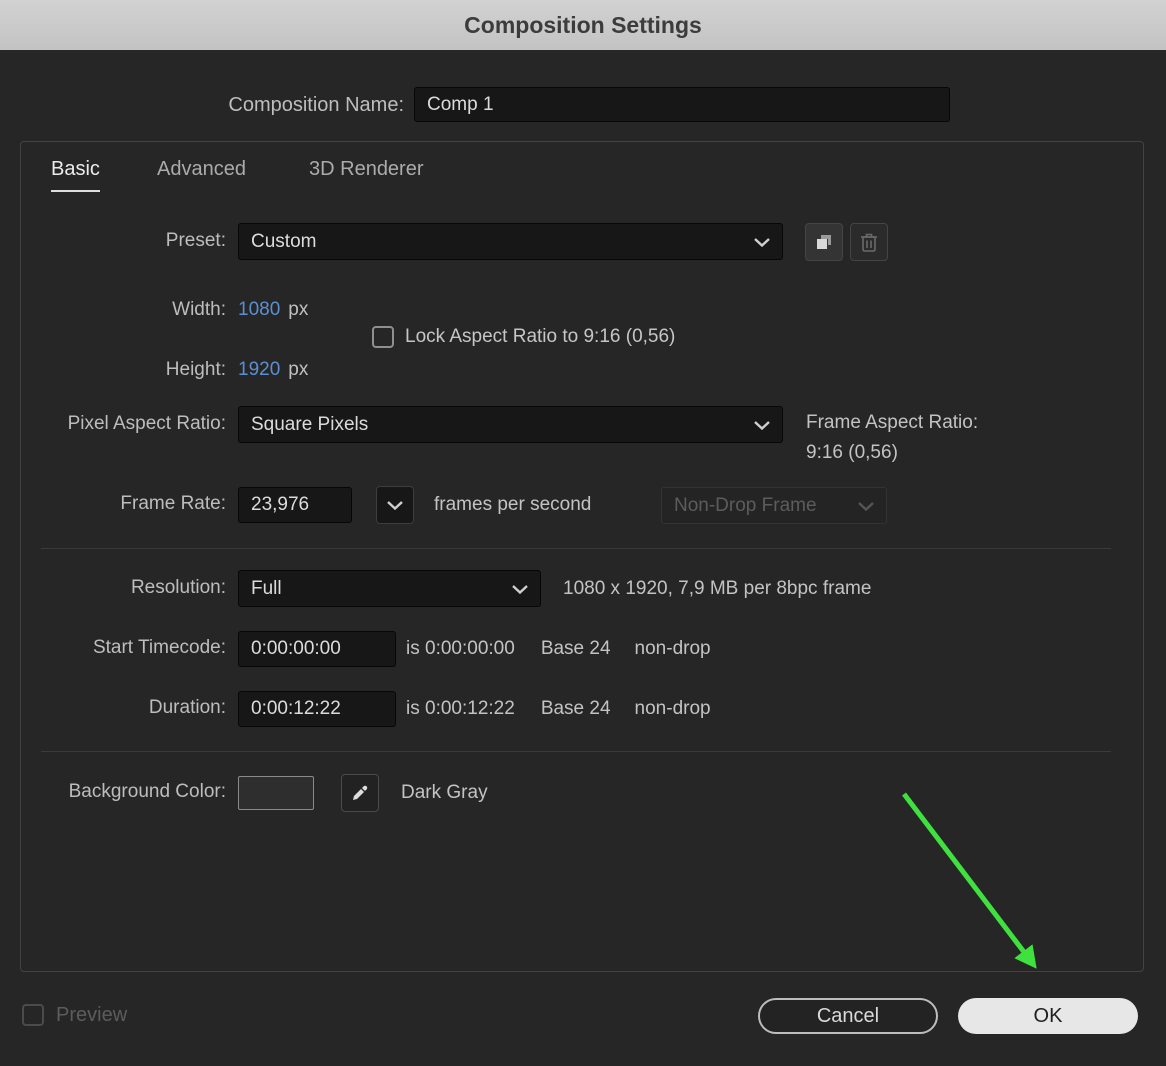  What do you see at coordinates (444, 792) in the screenshot?
I see `background-color-name: Dark Gray` at bounding box center [444, 792].